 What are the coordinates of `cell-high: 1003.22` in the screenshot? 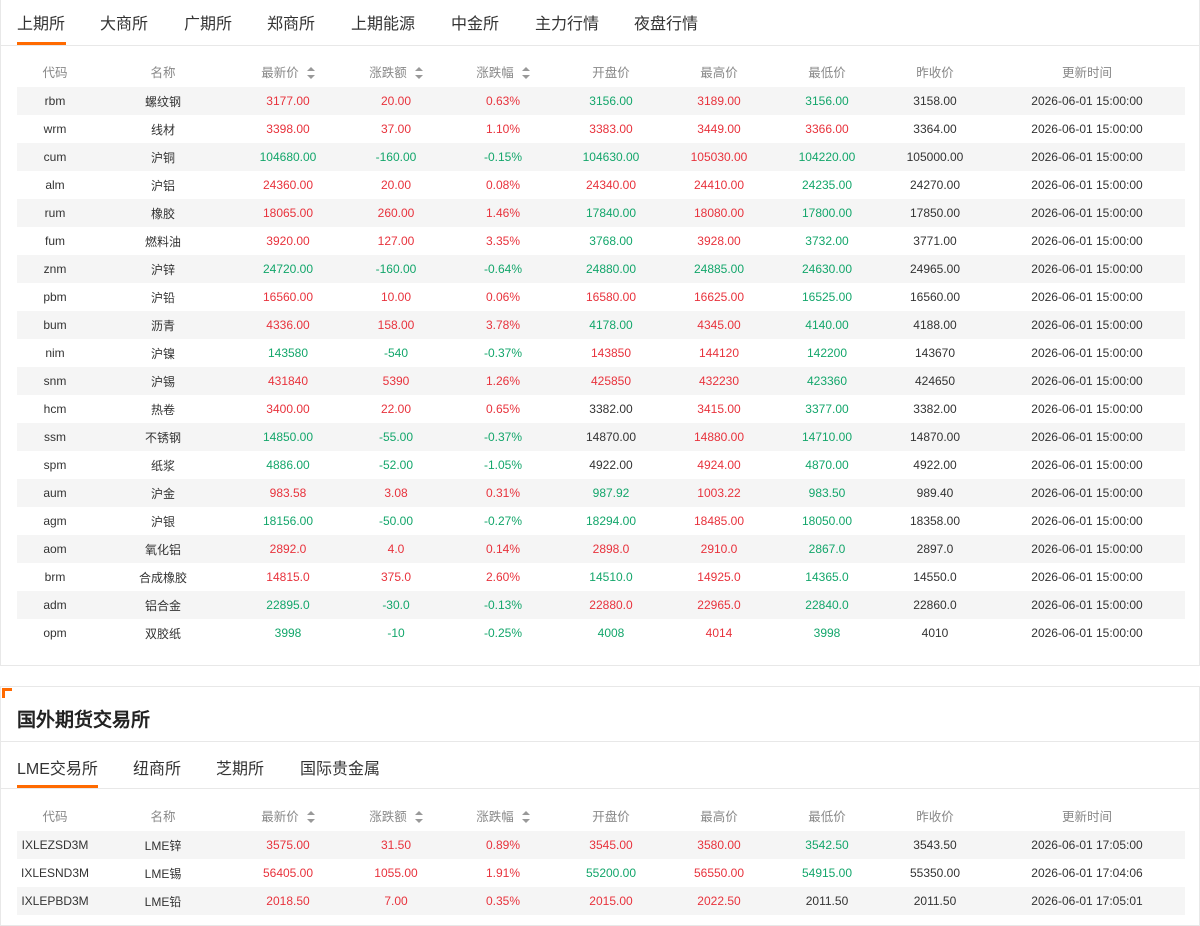 It's located at (719, 493).